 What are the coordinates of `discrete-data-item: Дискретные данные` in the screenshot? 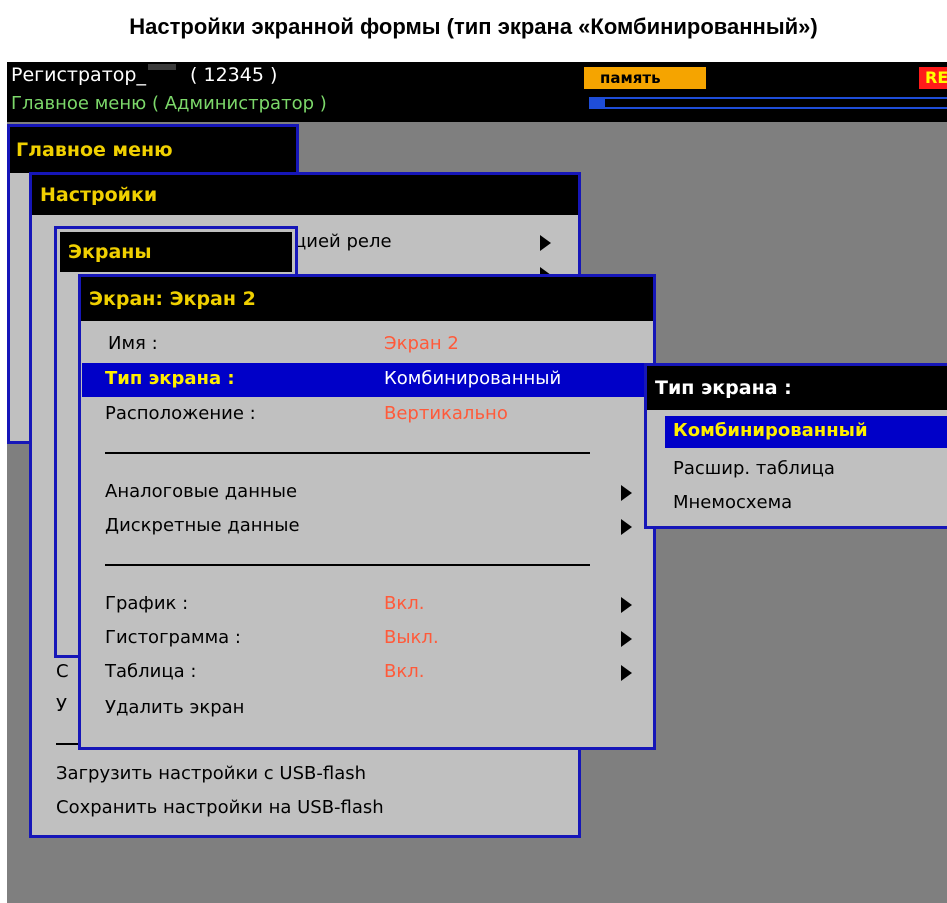 It's located at (202, 525).